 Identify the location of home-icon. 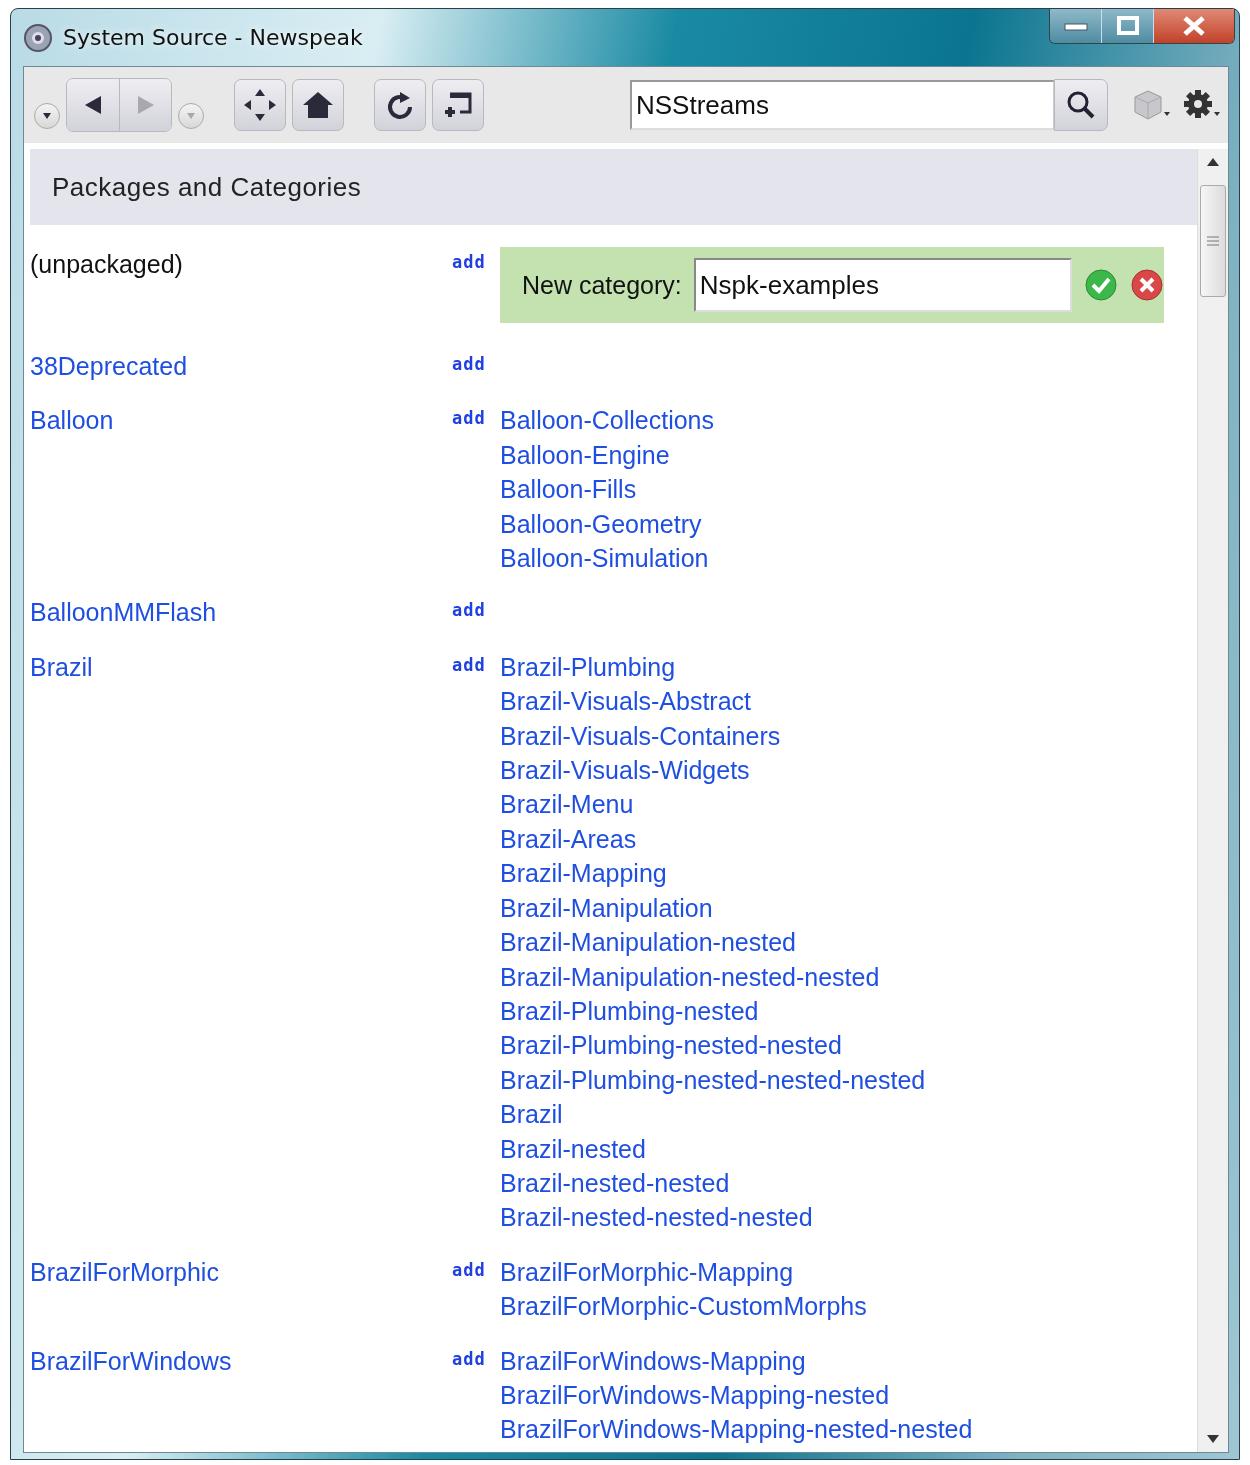
(318, 105).